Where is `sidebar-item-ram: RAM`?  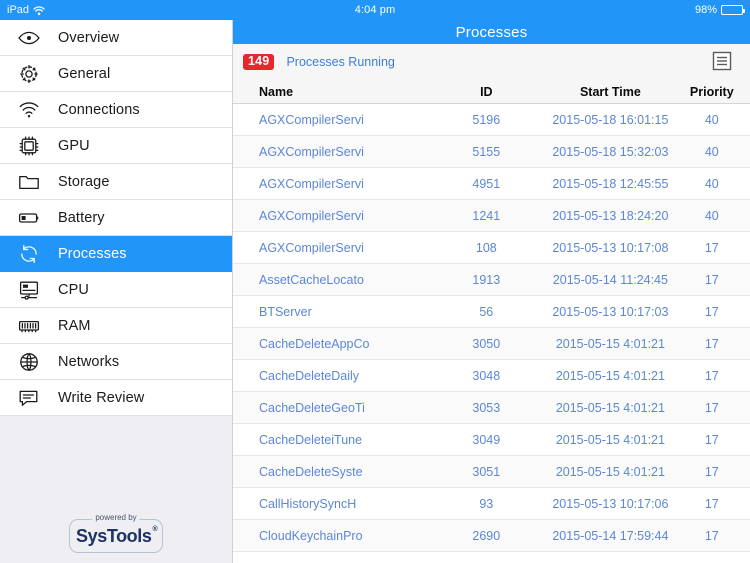 sidebar-item-ram: RAM is located at coordinates (116, 326).